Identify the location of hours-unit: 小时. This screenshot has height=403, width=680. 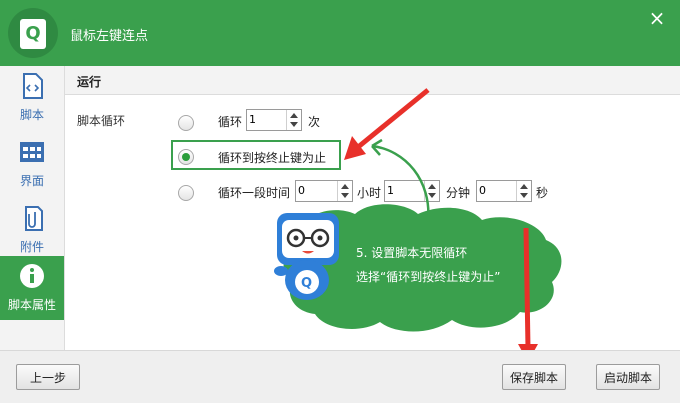
(369, 193).